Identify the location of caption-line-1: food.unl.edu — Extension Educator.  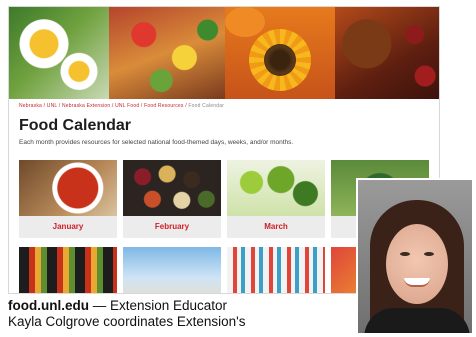
(180, 306).